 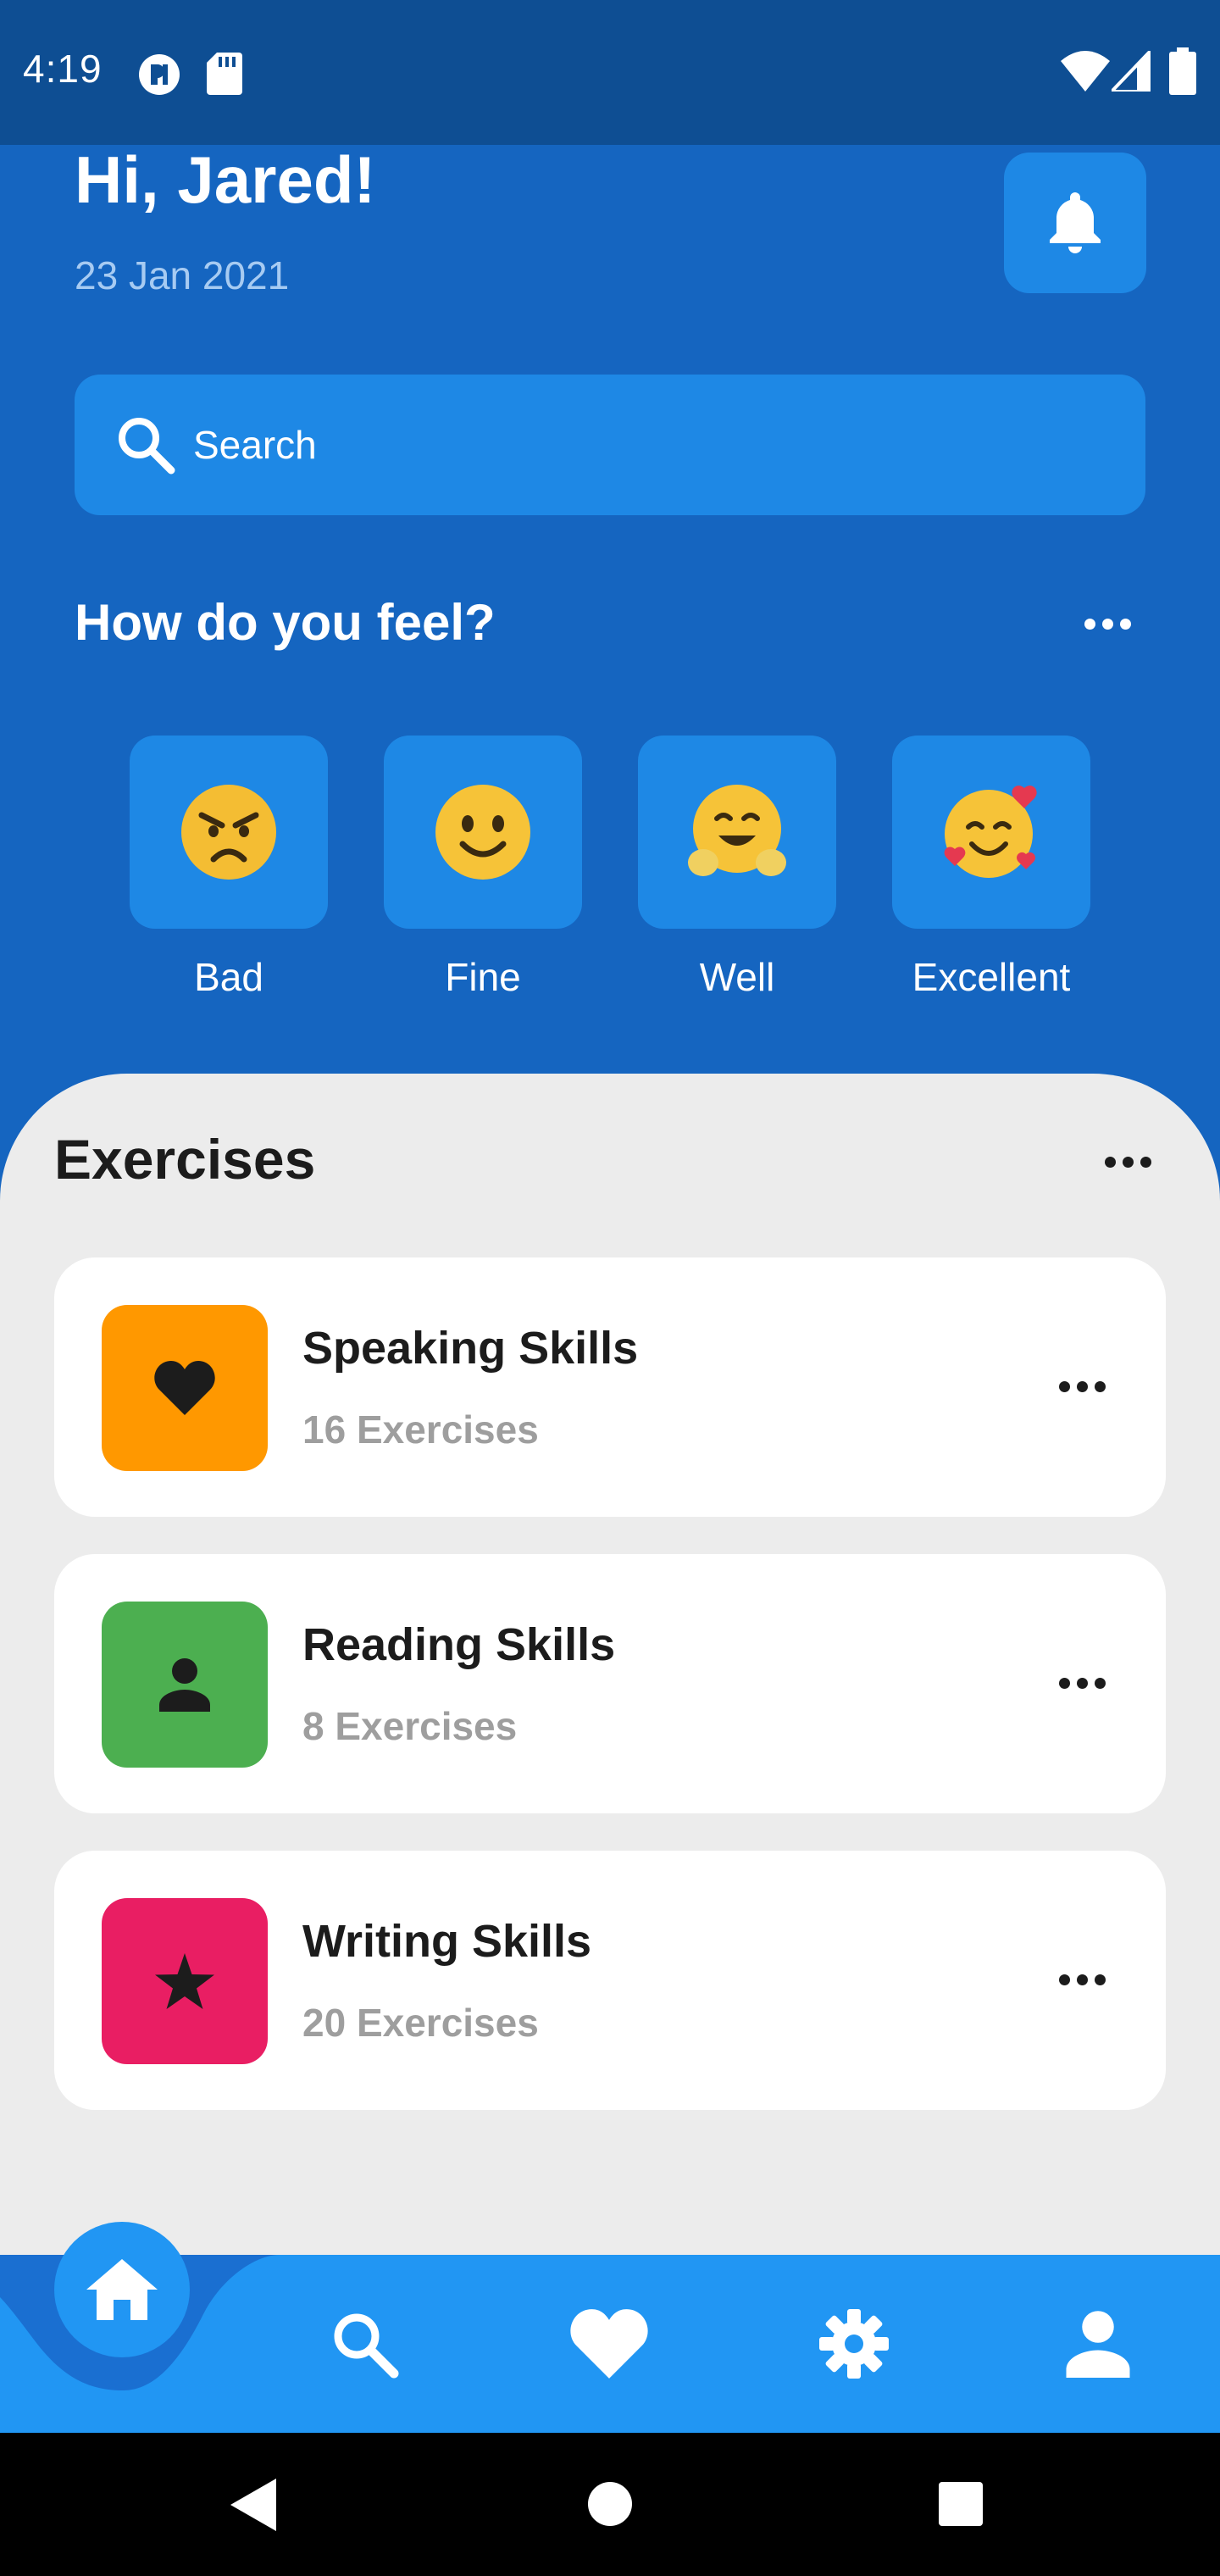 I want to click on app-notification-icon, so click(x=159, y=74).